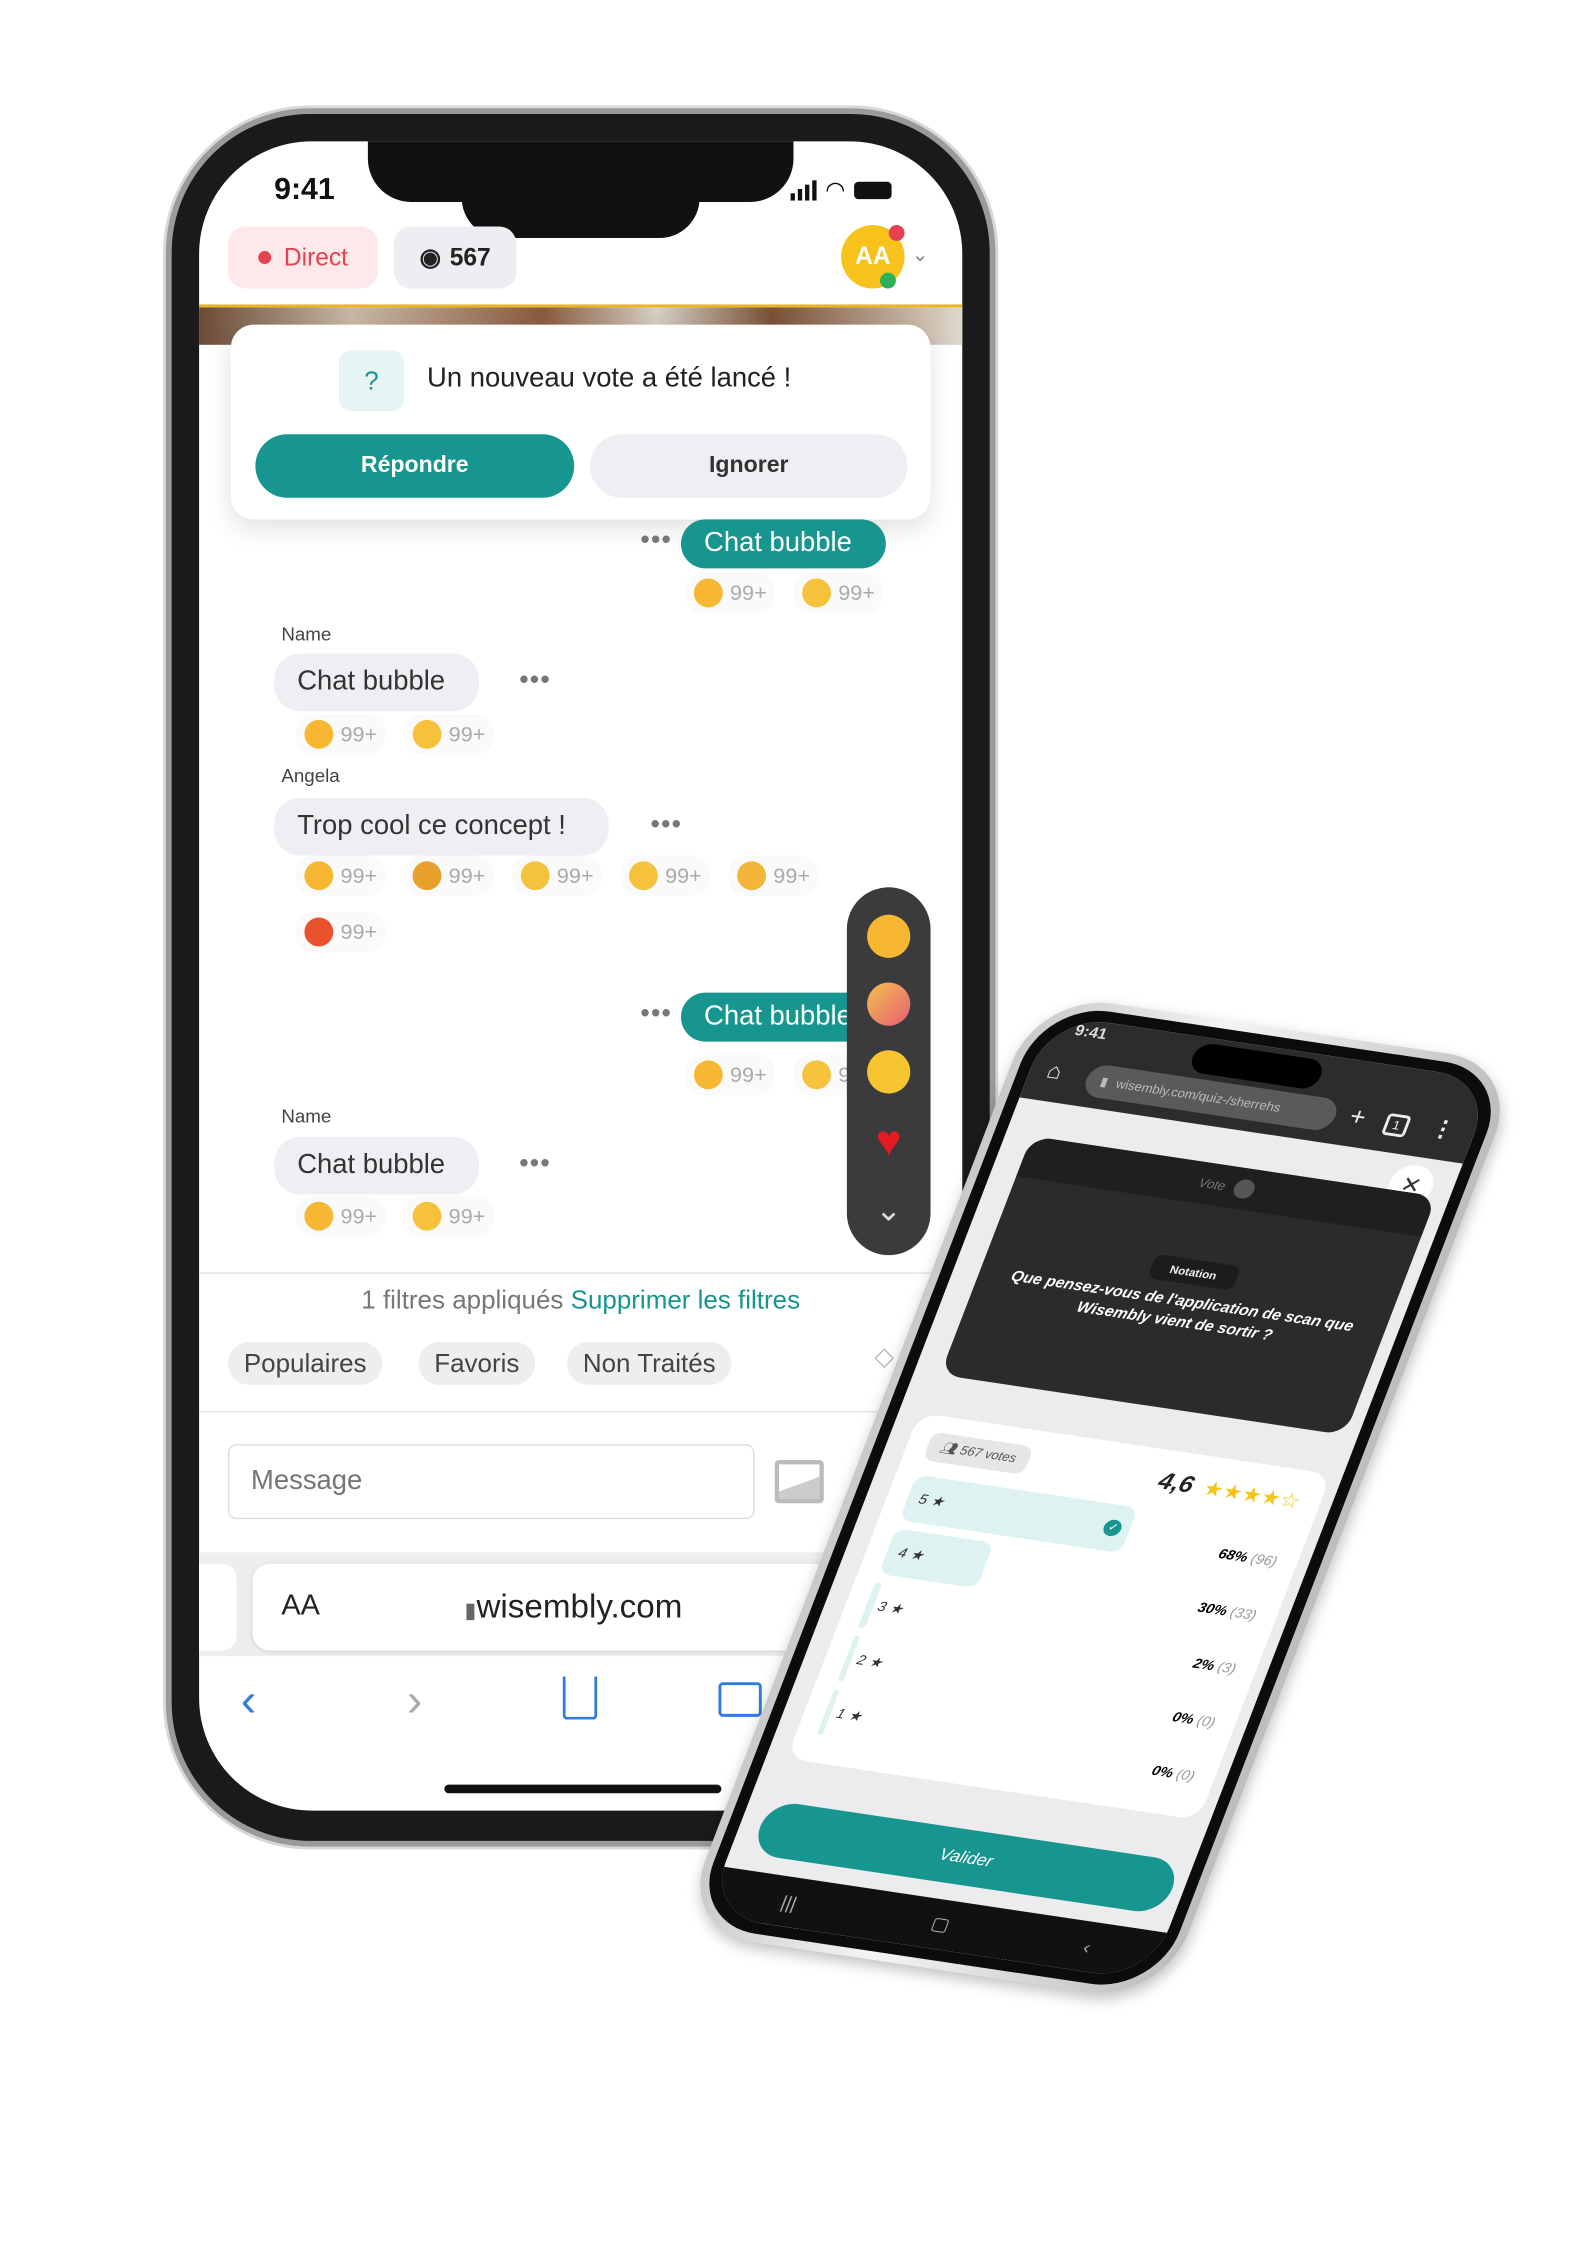  What do you see at coordinates (218, 1607) in the screenshot?
I see `previous-tab` at bounding box center [218, 1607].